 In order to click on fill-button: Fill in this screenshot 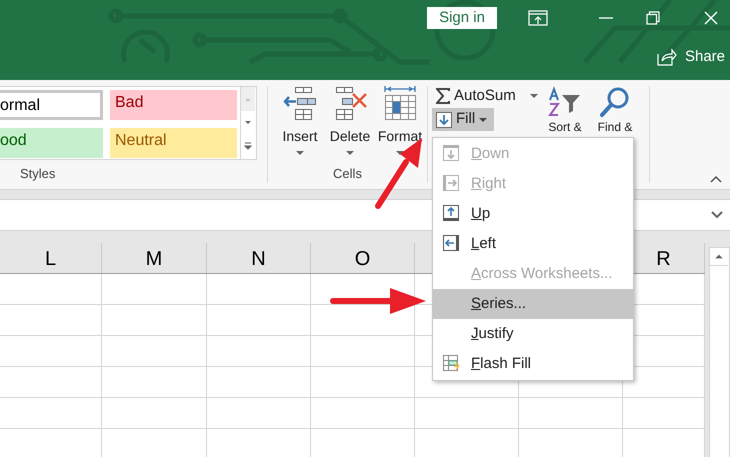, I will do `click(463, 119)`.